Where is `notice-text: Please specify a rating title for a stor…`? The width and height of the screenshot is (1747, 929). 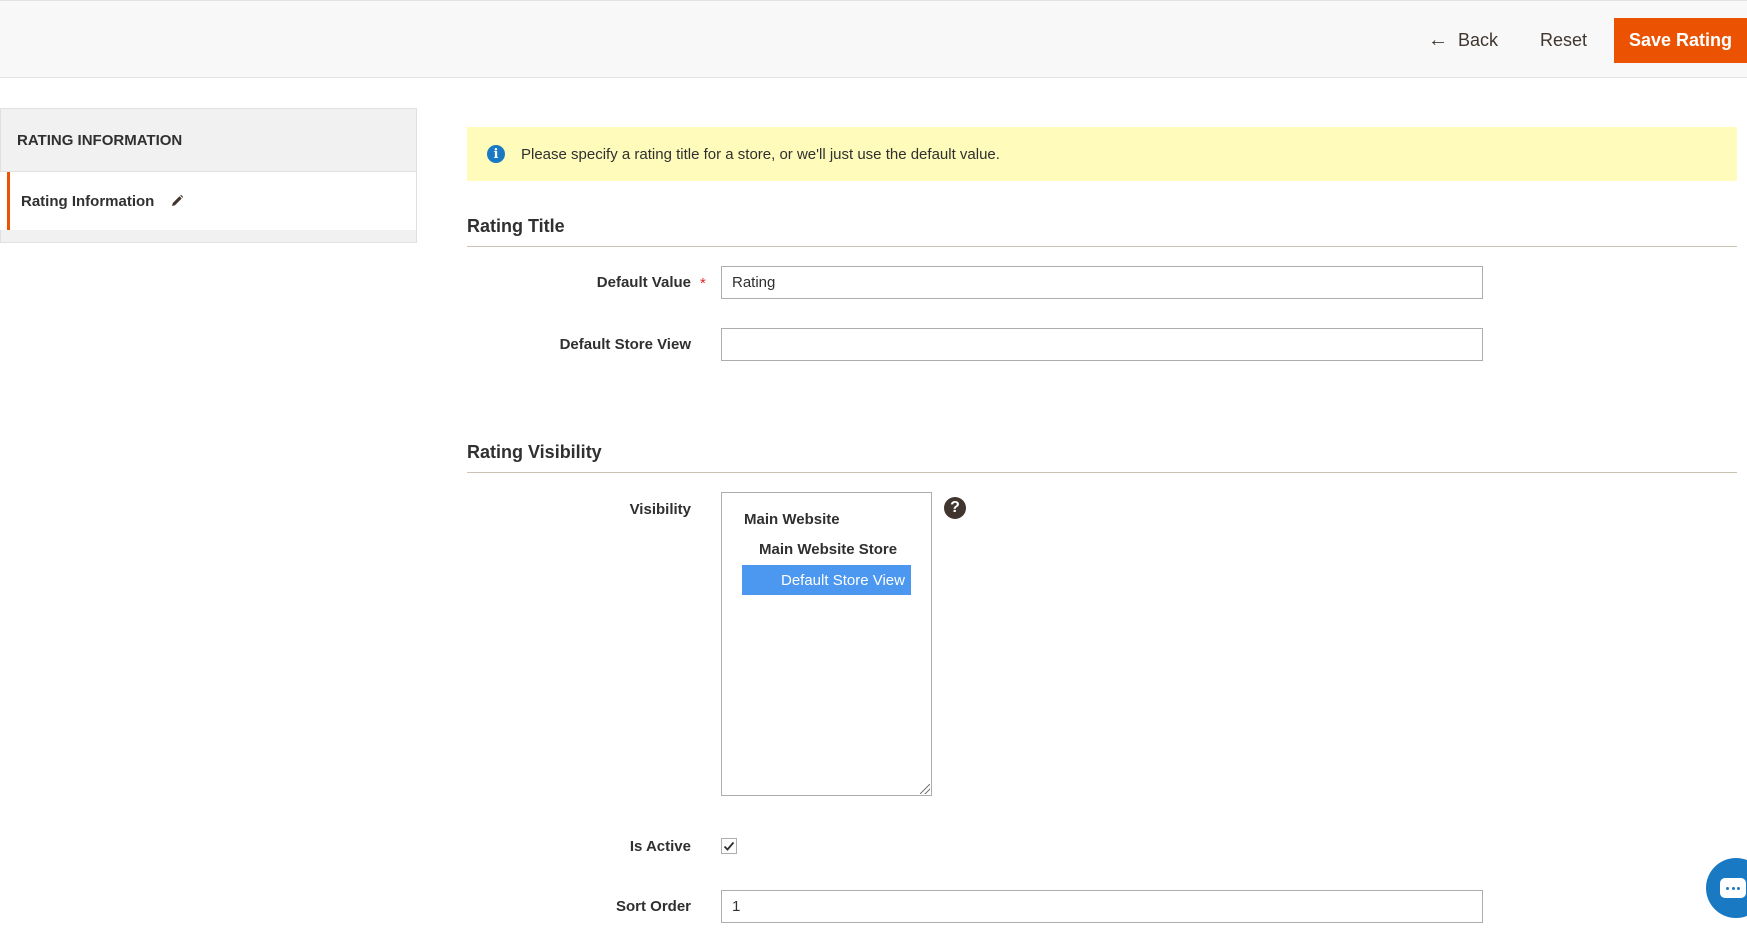
notice-text: Please specify a rating title for a stor… is located at coordinates (760, 154).